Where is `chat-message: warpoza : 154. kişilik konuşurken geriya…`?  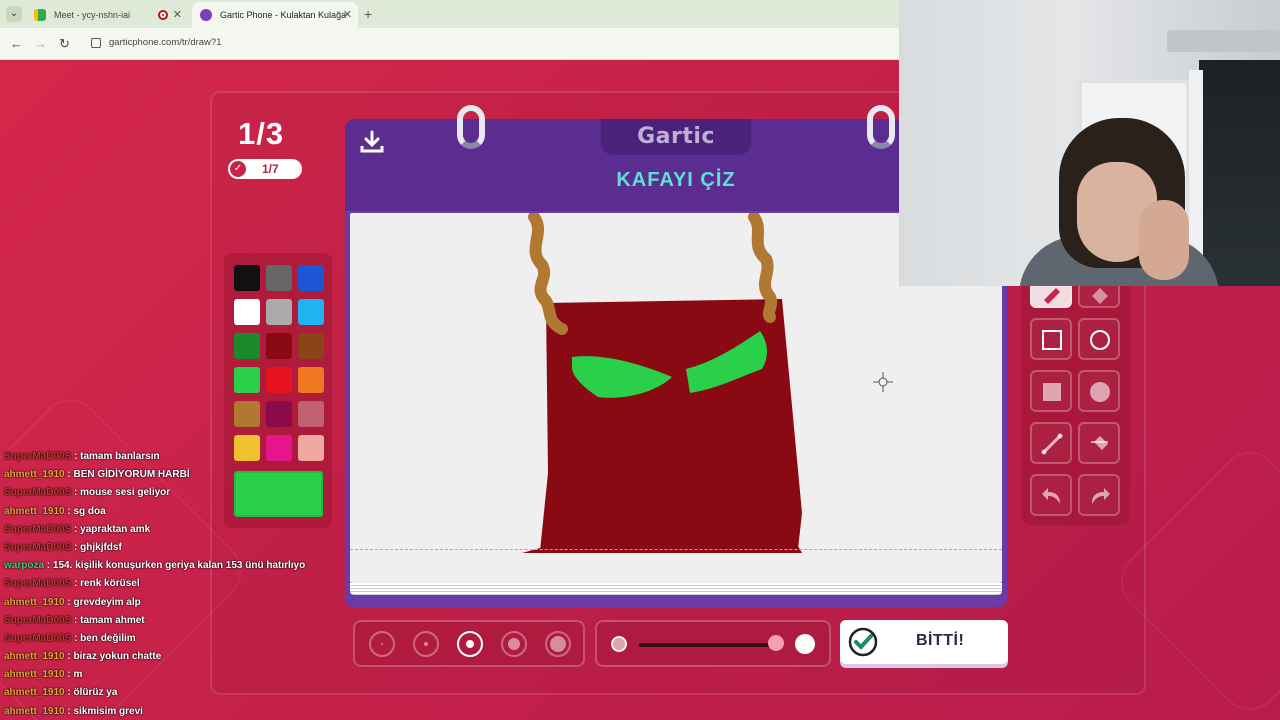
chat-message: warpoza : 154. kişilik konuşurken geriya… is located at coordinates (169, 566).